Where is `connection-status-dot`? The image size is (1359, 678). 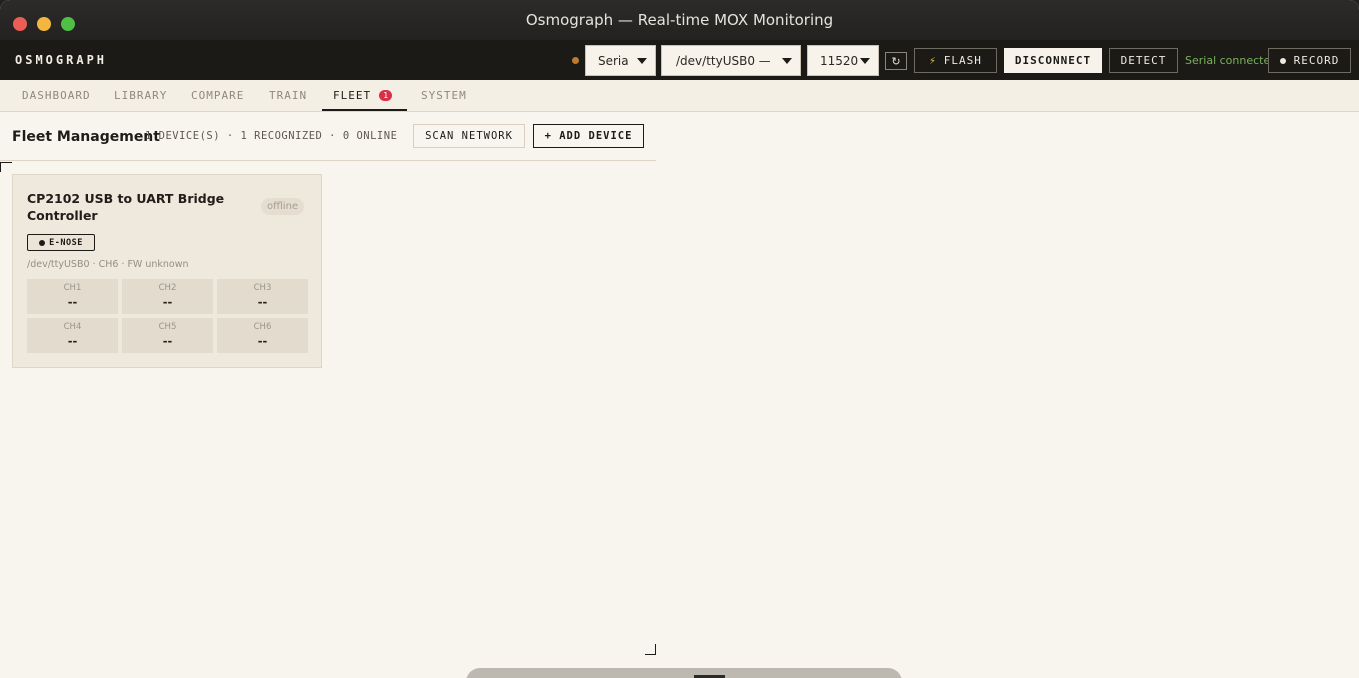 connection-status-dot is located at coordinates (575, 60).